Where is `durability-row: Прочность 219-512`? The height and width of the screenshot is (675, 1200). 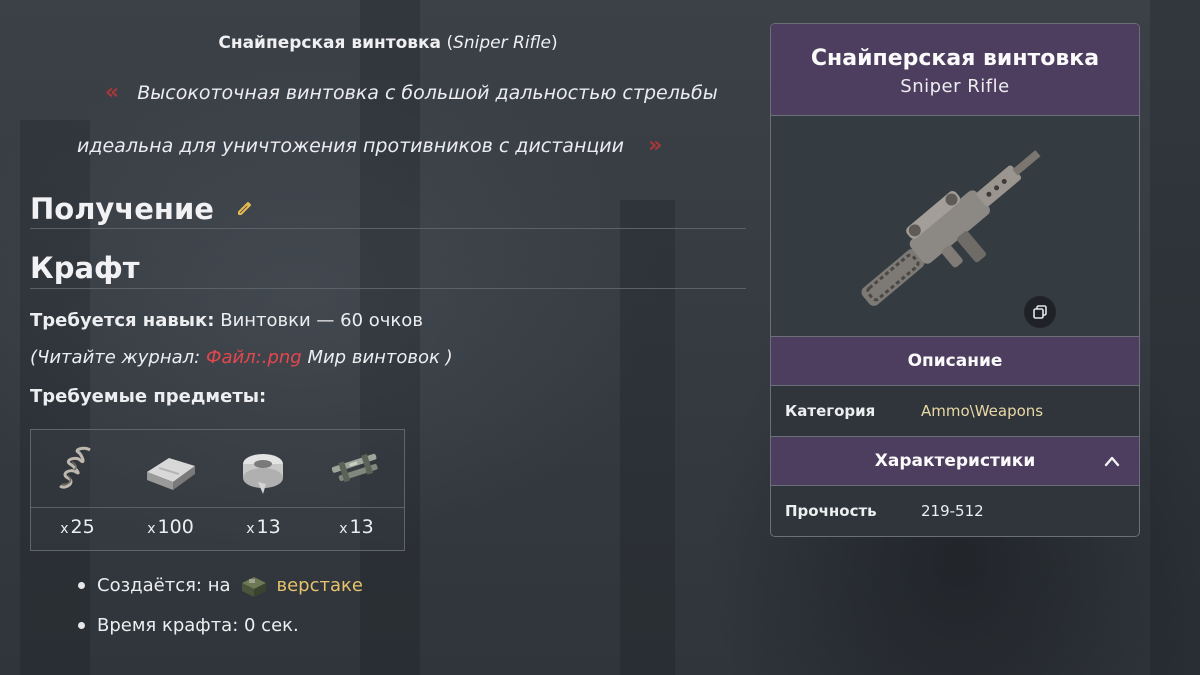
durability-row: Прочность 219-512 is located at coordinates (955, 511).